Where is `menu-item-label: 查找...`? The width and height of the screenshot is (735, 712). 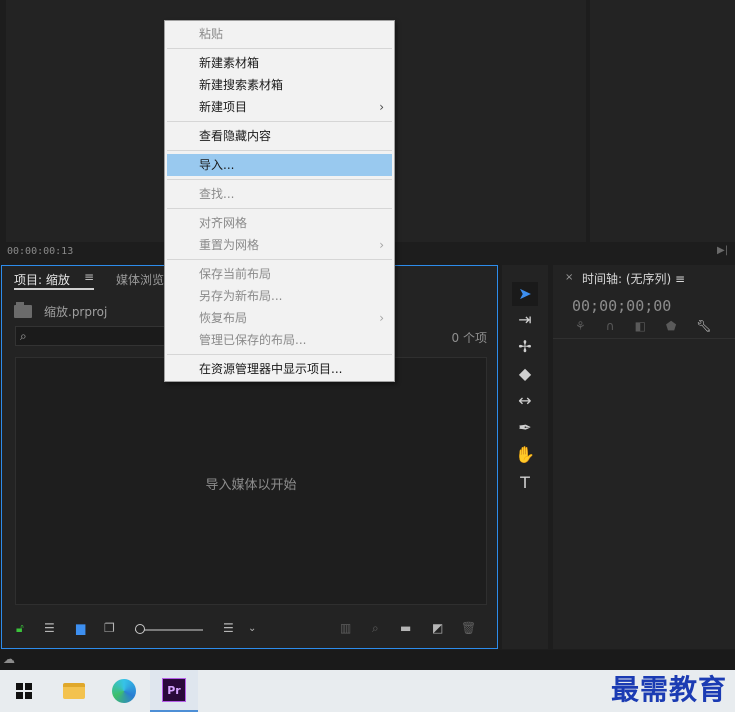 menu-item-label: 查找... is located at coordinates (217, 194).